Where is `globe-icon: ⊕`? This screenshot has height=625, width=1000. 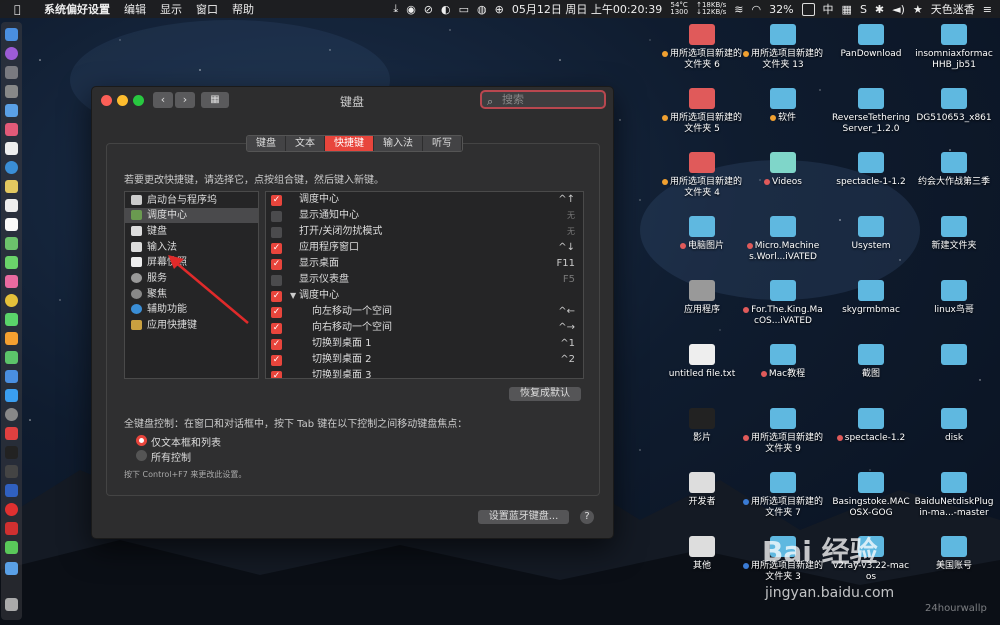 globe-icon: ⊕ is located at coordinates (499, 9).